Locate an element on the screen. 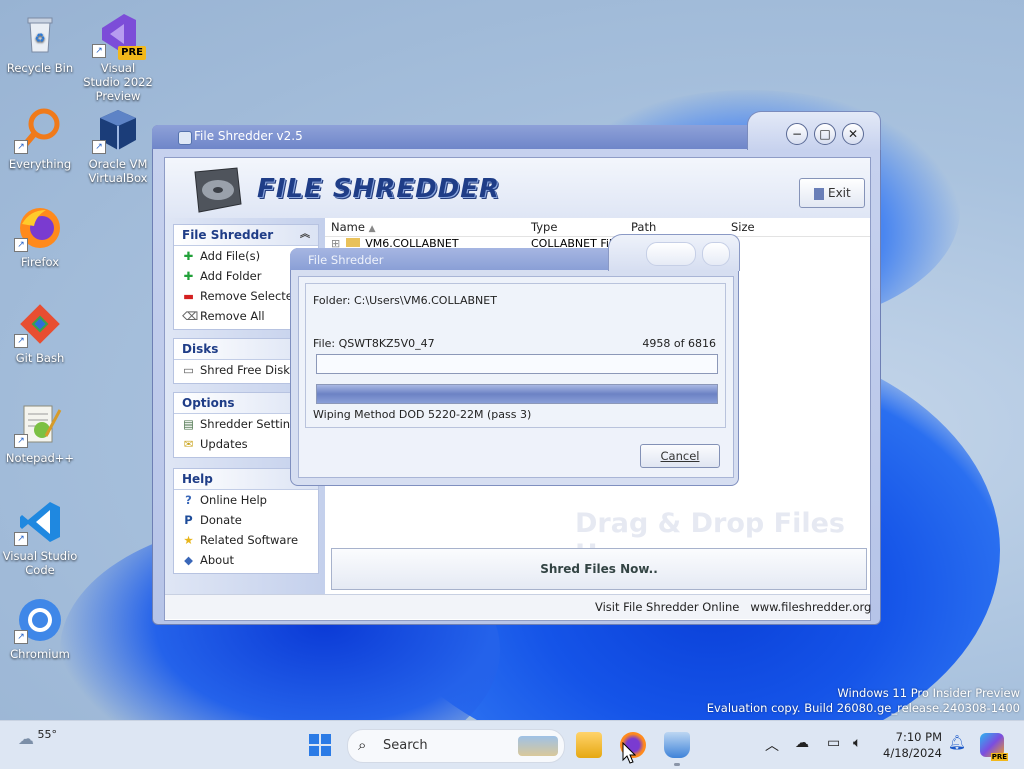 This screenshot has height=769, width=1024. copilot-icon: PRE is located at coordinates (994, 747).